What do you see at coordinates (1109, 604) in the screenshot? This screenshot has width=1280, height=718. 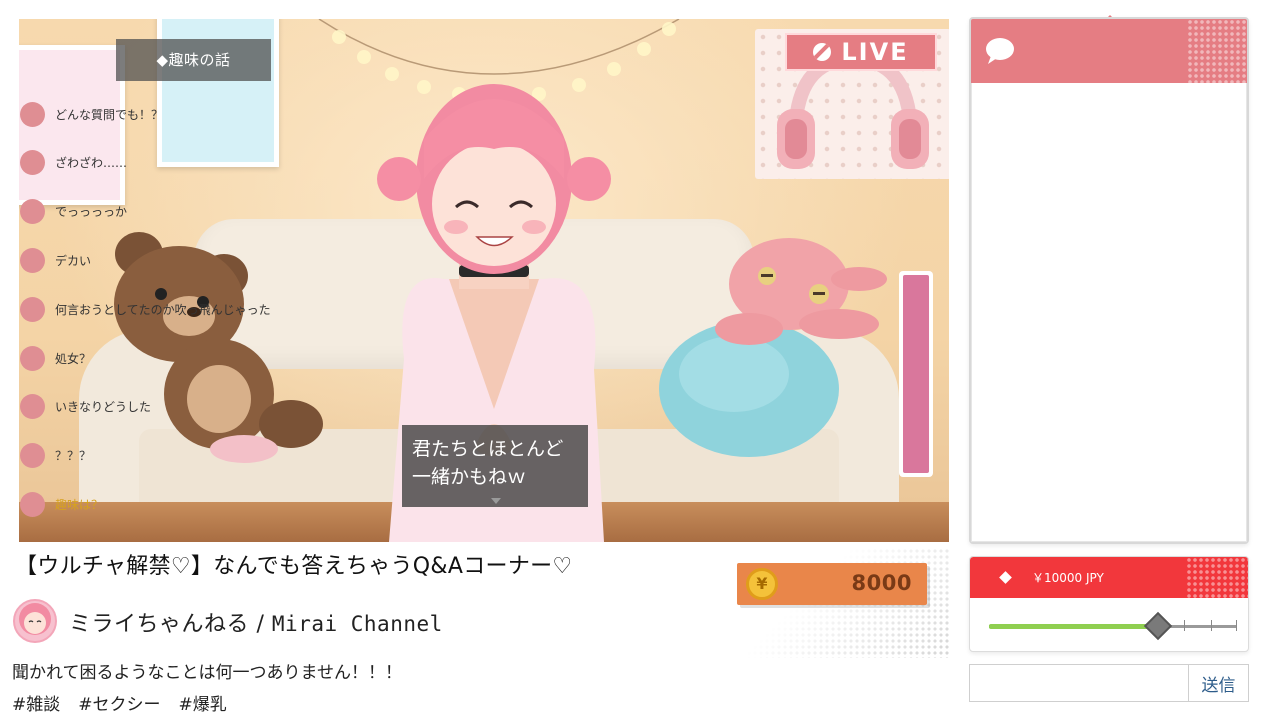 I see `superchat-panel: ￥10000 JPY` at bounding box center [1109, 604].